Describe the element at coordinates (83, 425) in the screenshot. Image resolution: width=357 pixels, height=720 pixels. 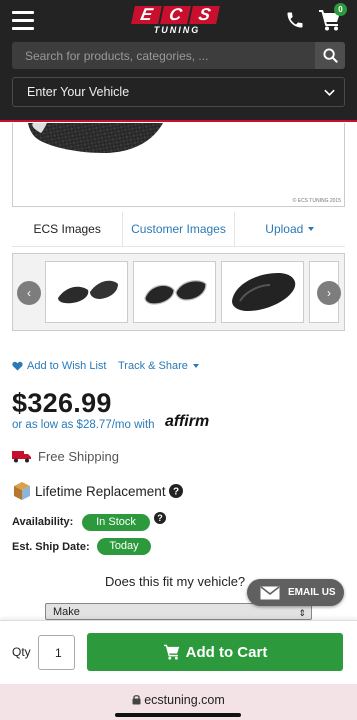
I see `affirm-financing-link: or as low as $28.77/mo with` at that location.